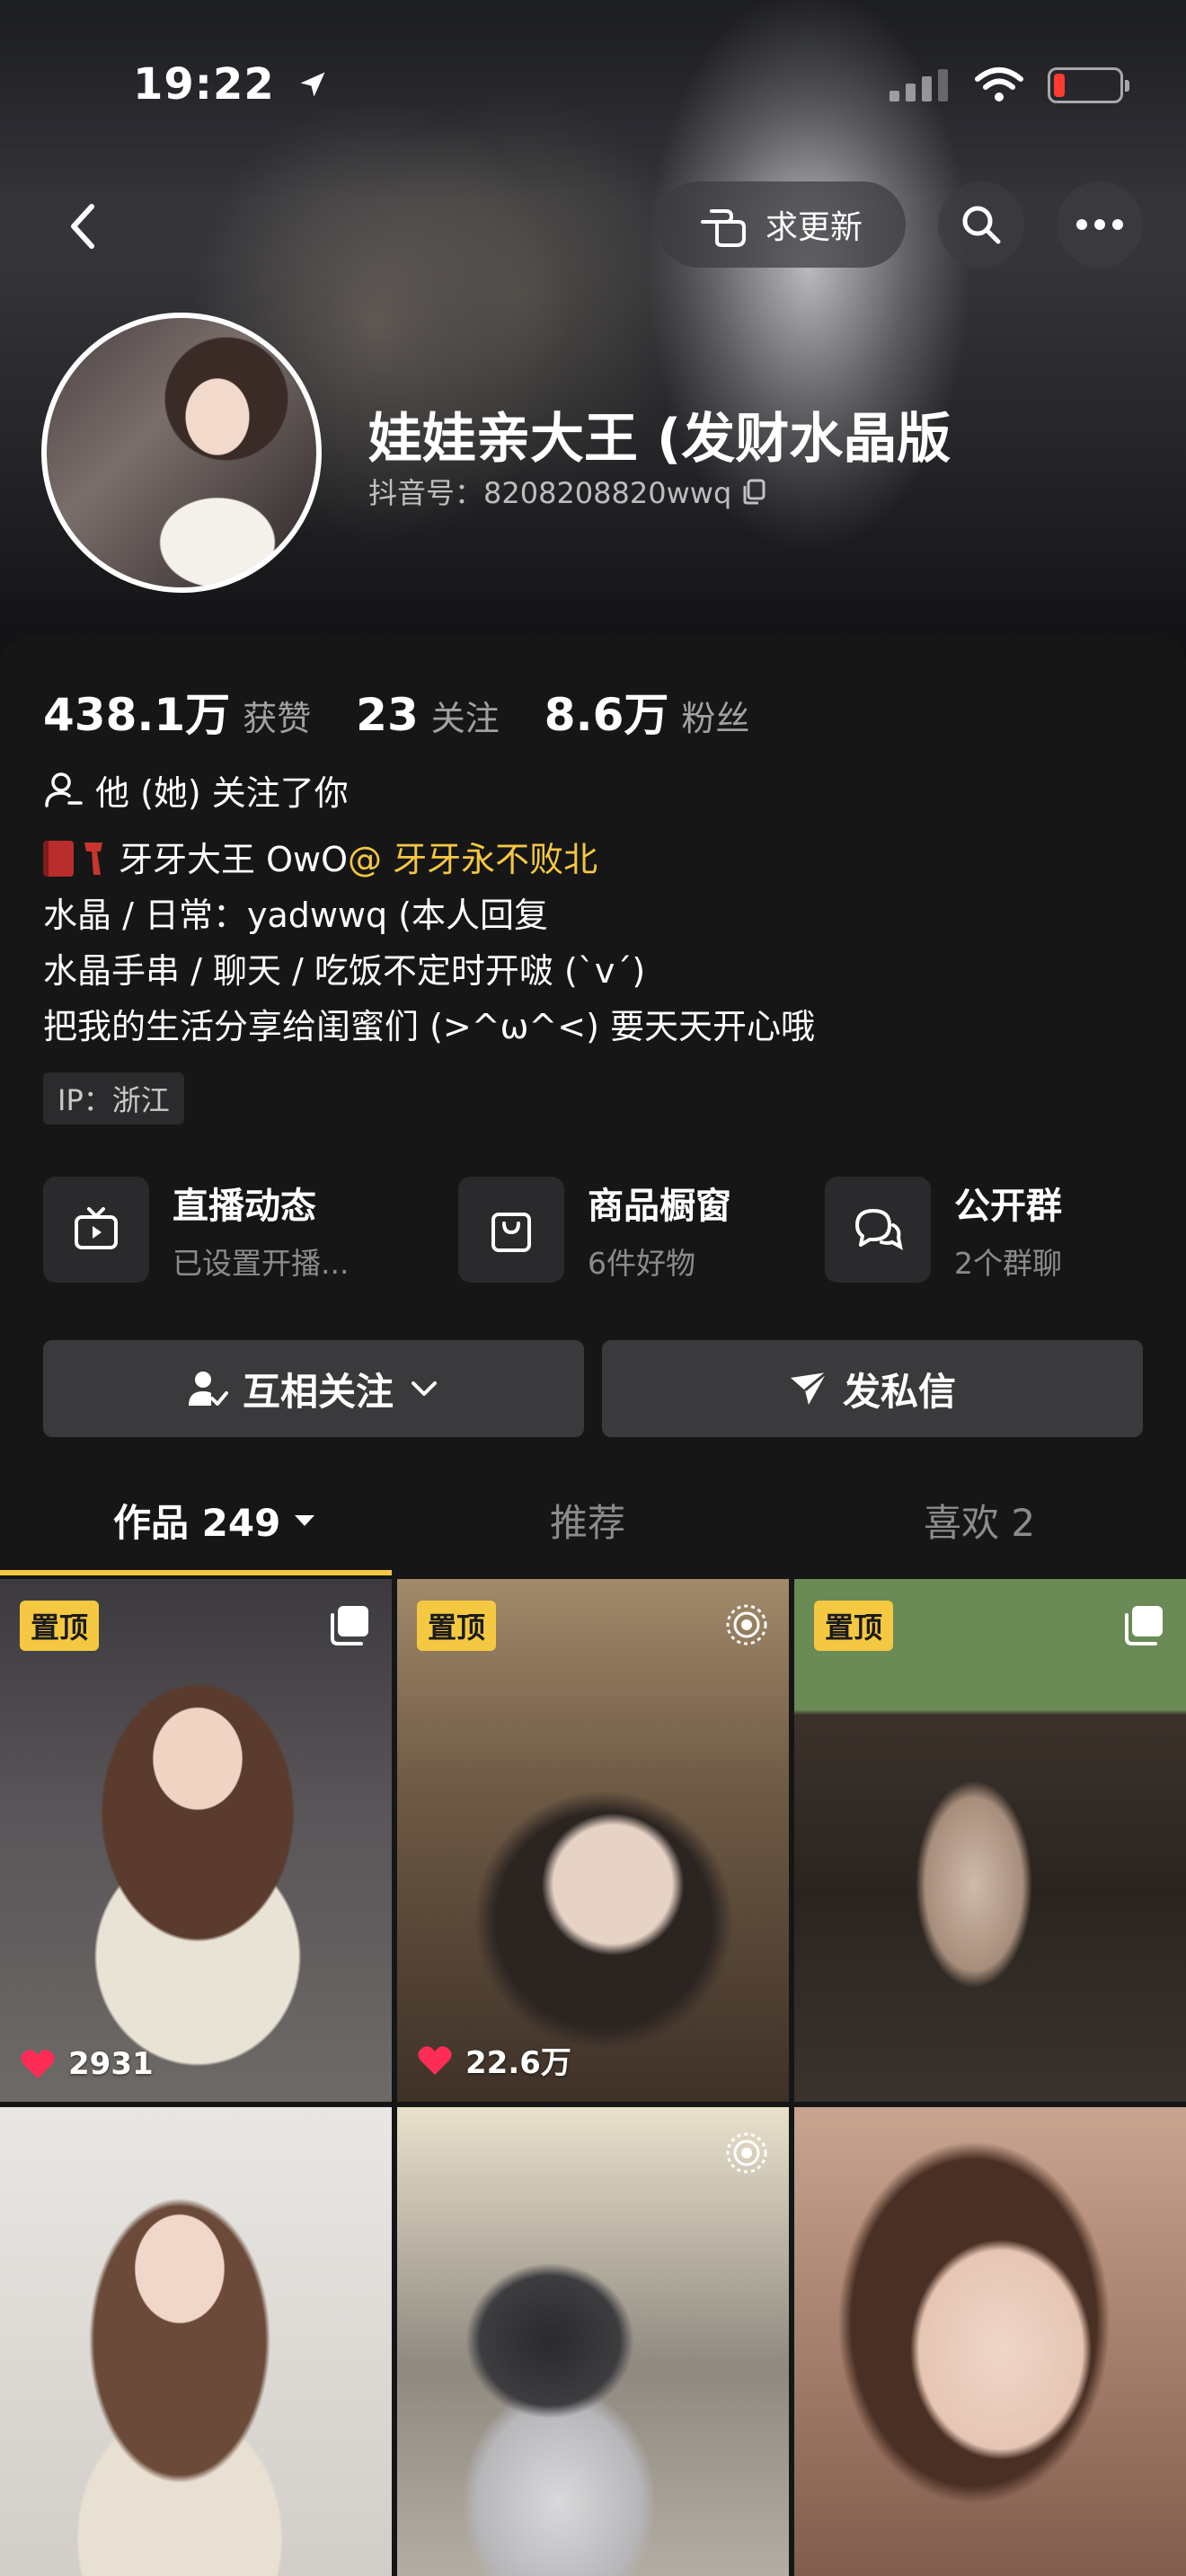 This screenshot has height=2576, width=1186. I want to click on more-options-button, so click(1100, 224).